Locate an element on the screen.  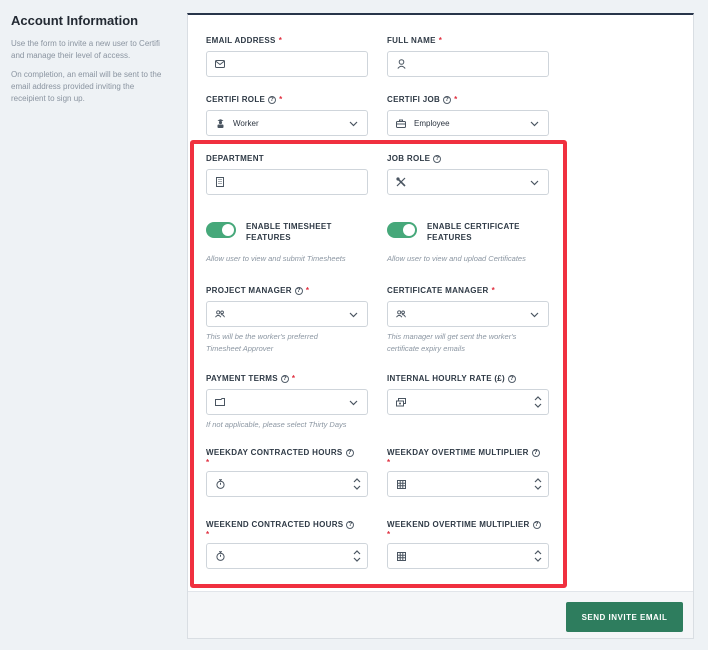
weekend-hours-field: WEEKEND CONTRACTED HOURS? * is located at coordinates (287, 544).